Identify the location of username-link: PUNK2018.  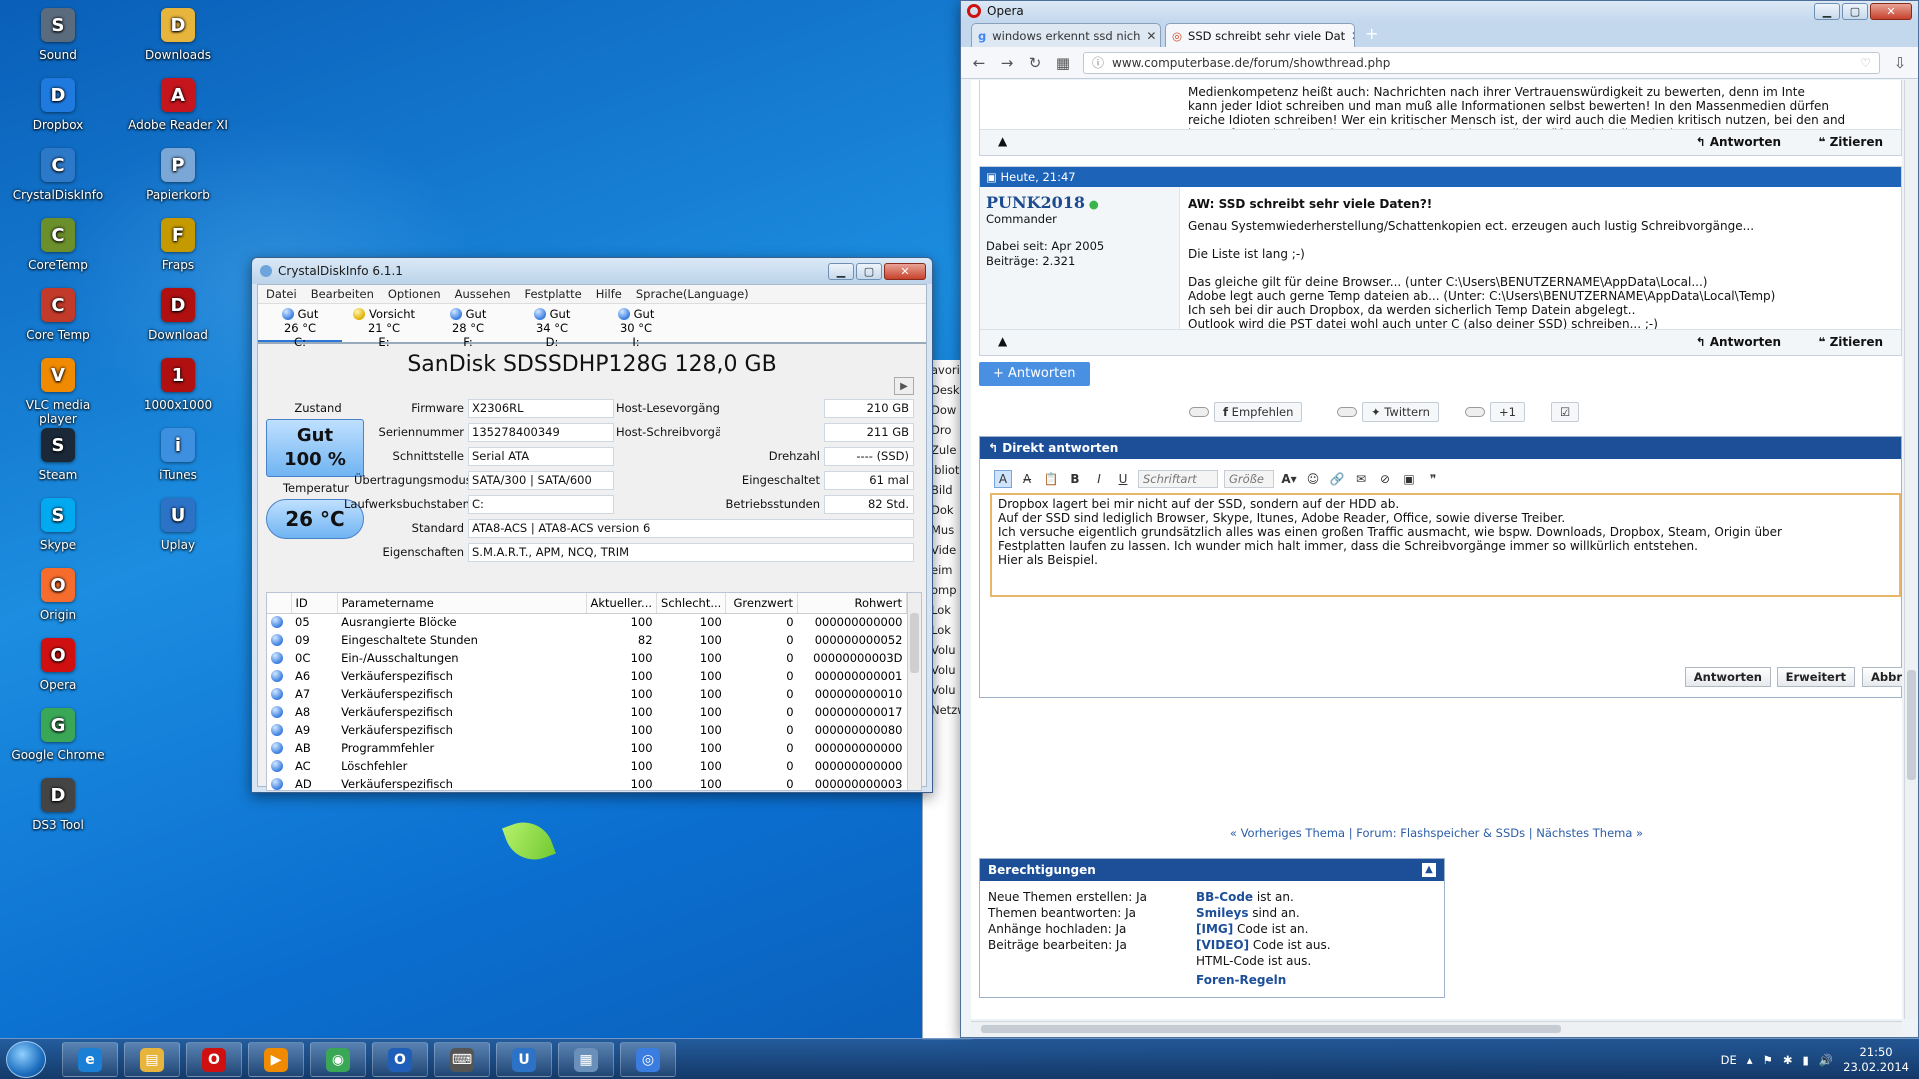
(1035, 202).